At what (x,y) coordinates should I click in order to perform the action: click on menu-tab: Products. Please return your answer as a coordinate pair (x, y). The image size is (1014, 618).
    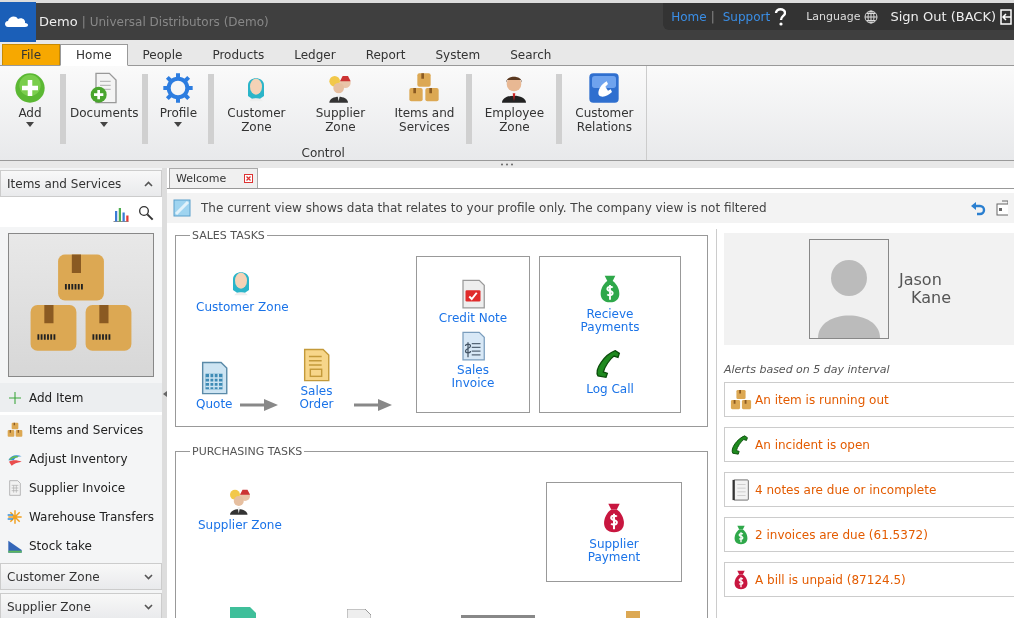
    Looking at the image, I should click on (238, 55).